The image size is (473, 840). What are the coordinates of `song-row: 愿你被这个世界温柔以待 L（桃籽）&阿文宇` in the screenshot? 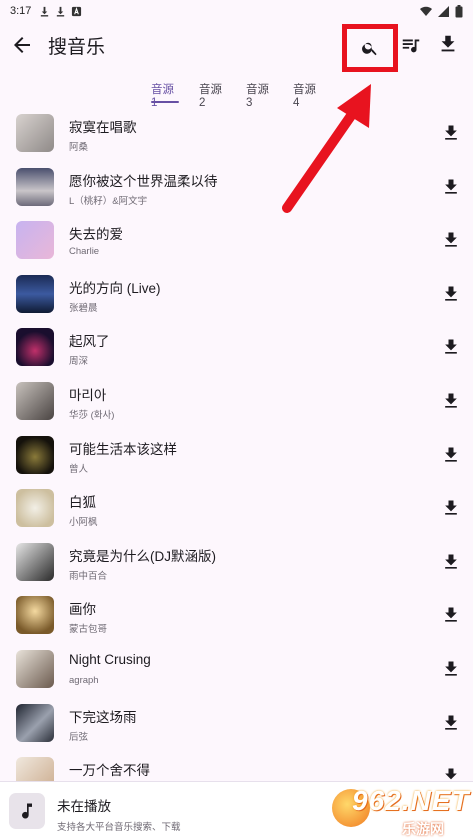 It's located at (236, 189).